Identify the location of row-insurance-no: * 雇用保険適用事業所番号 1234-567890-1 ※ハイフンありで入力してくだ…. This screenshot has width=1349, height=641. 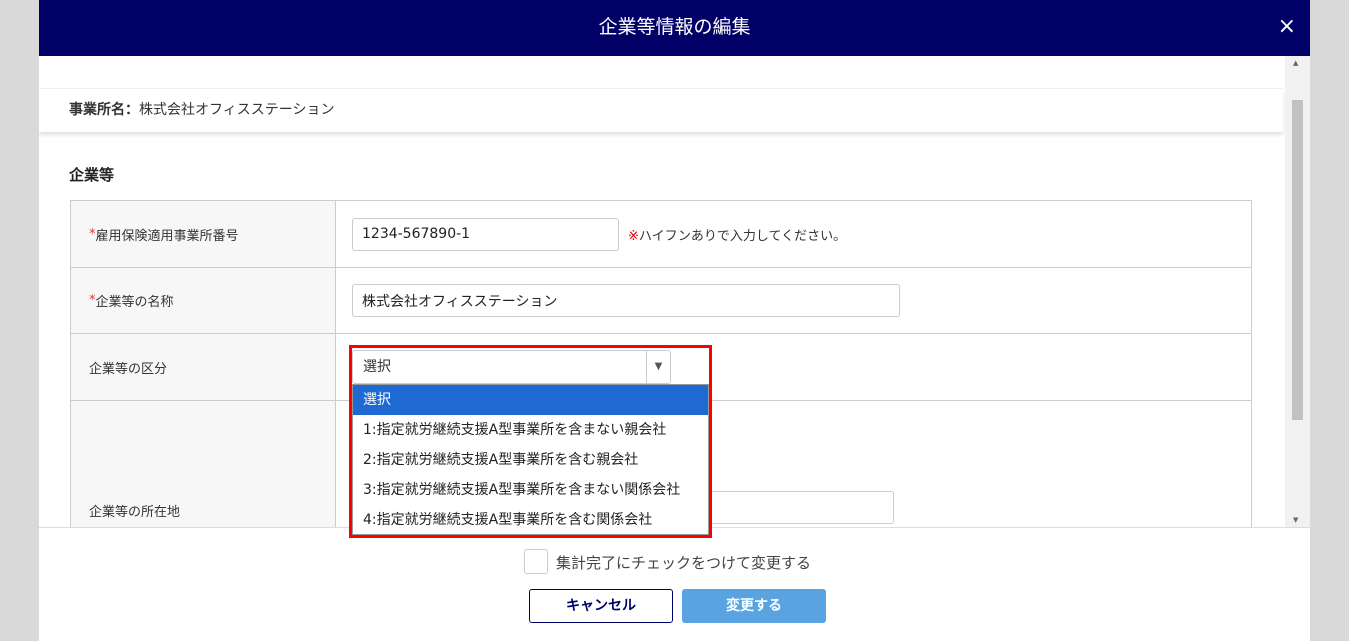
(661, 234).